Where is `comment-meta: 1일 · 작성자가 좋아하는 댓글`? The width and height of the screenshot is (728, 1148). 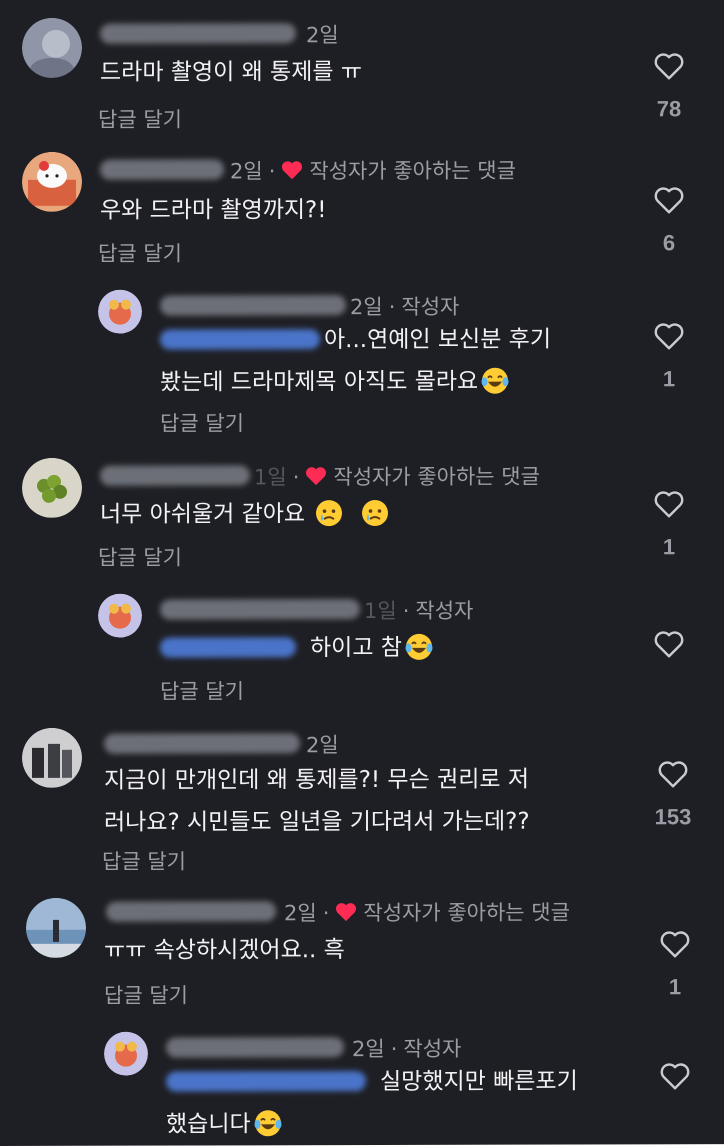
comment-meta: 1일 · 작성자가 좋아하는 댓글 is located at coordinates (397, 477).